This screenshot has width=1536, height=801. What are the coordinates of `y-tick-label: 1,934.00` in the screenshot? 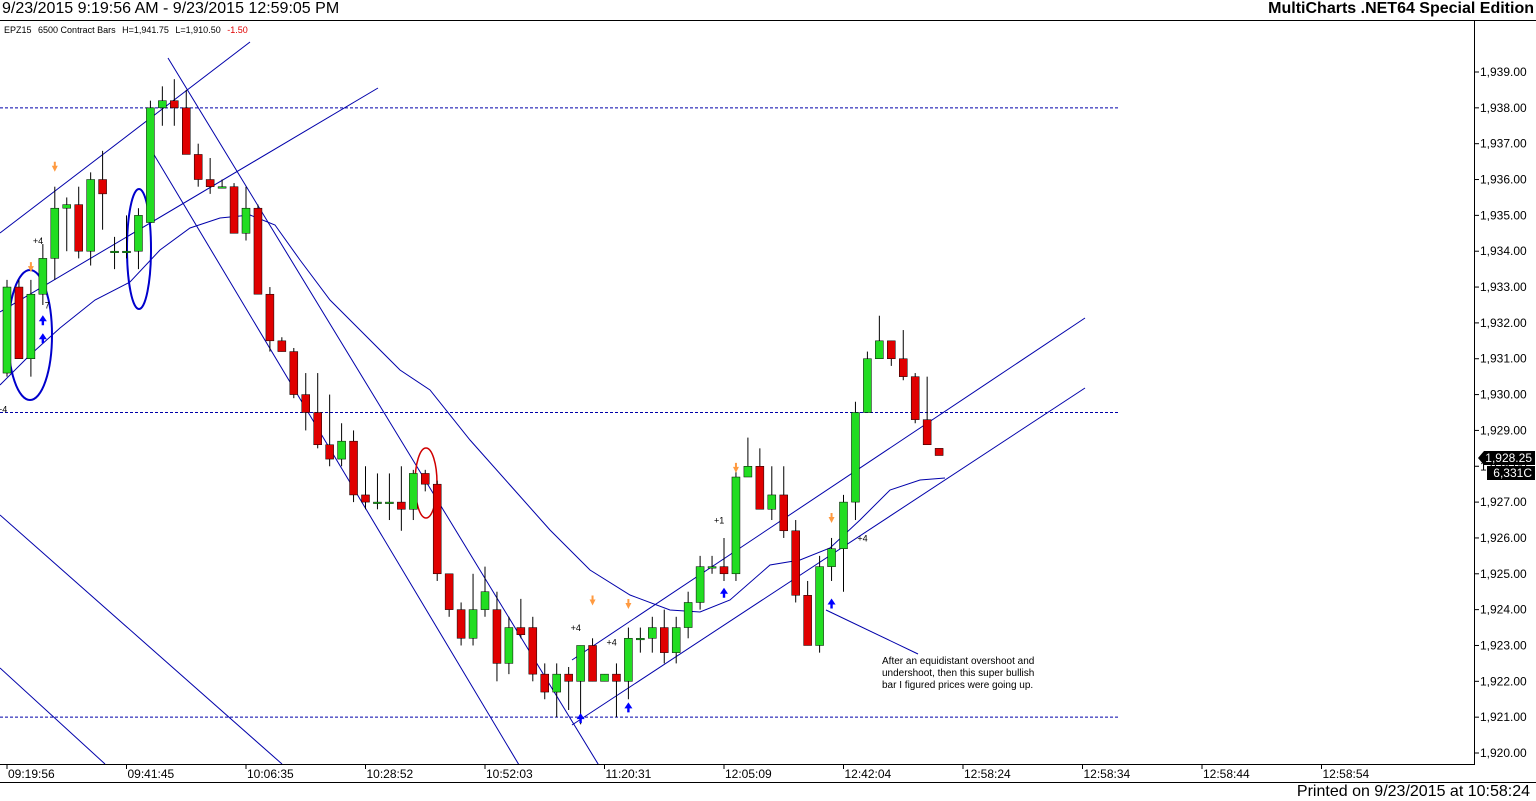 It's located at (1503, 251).